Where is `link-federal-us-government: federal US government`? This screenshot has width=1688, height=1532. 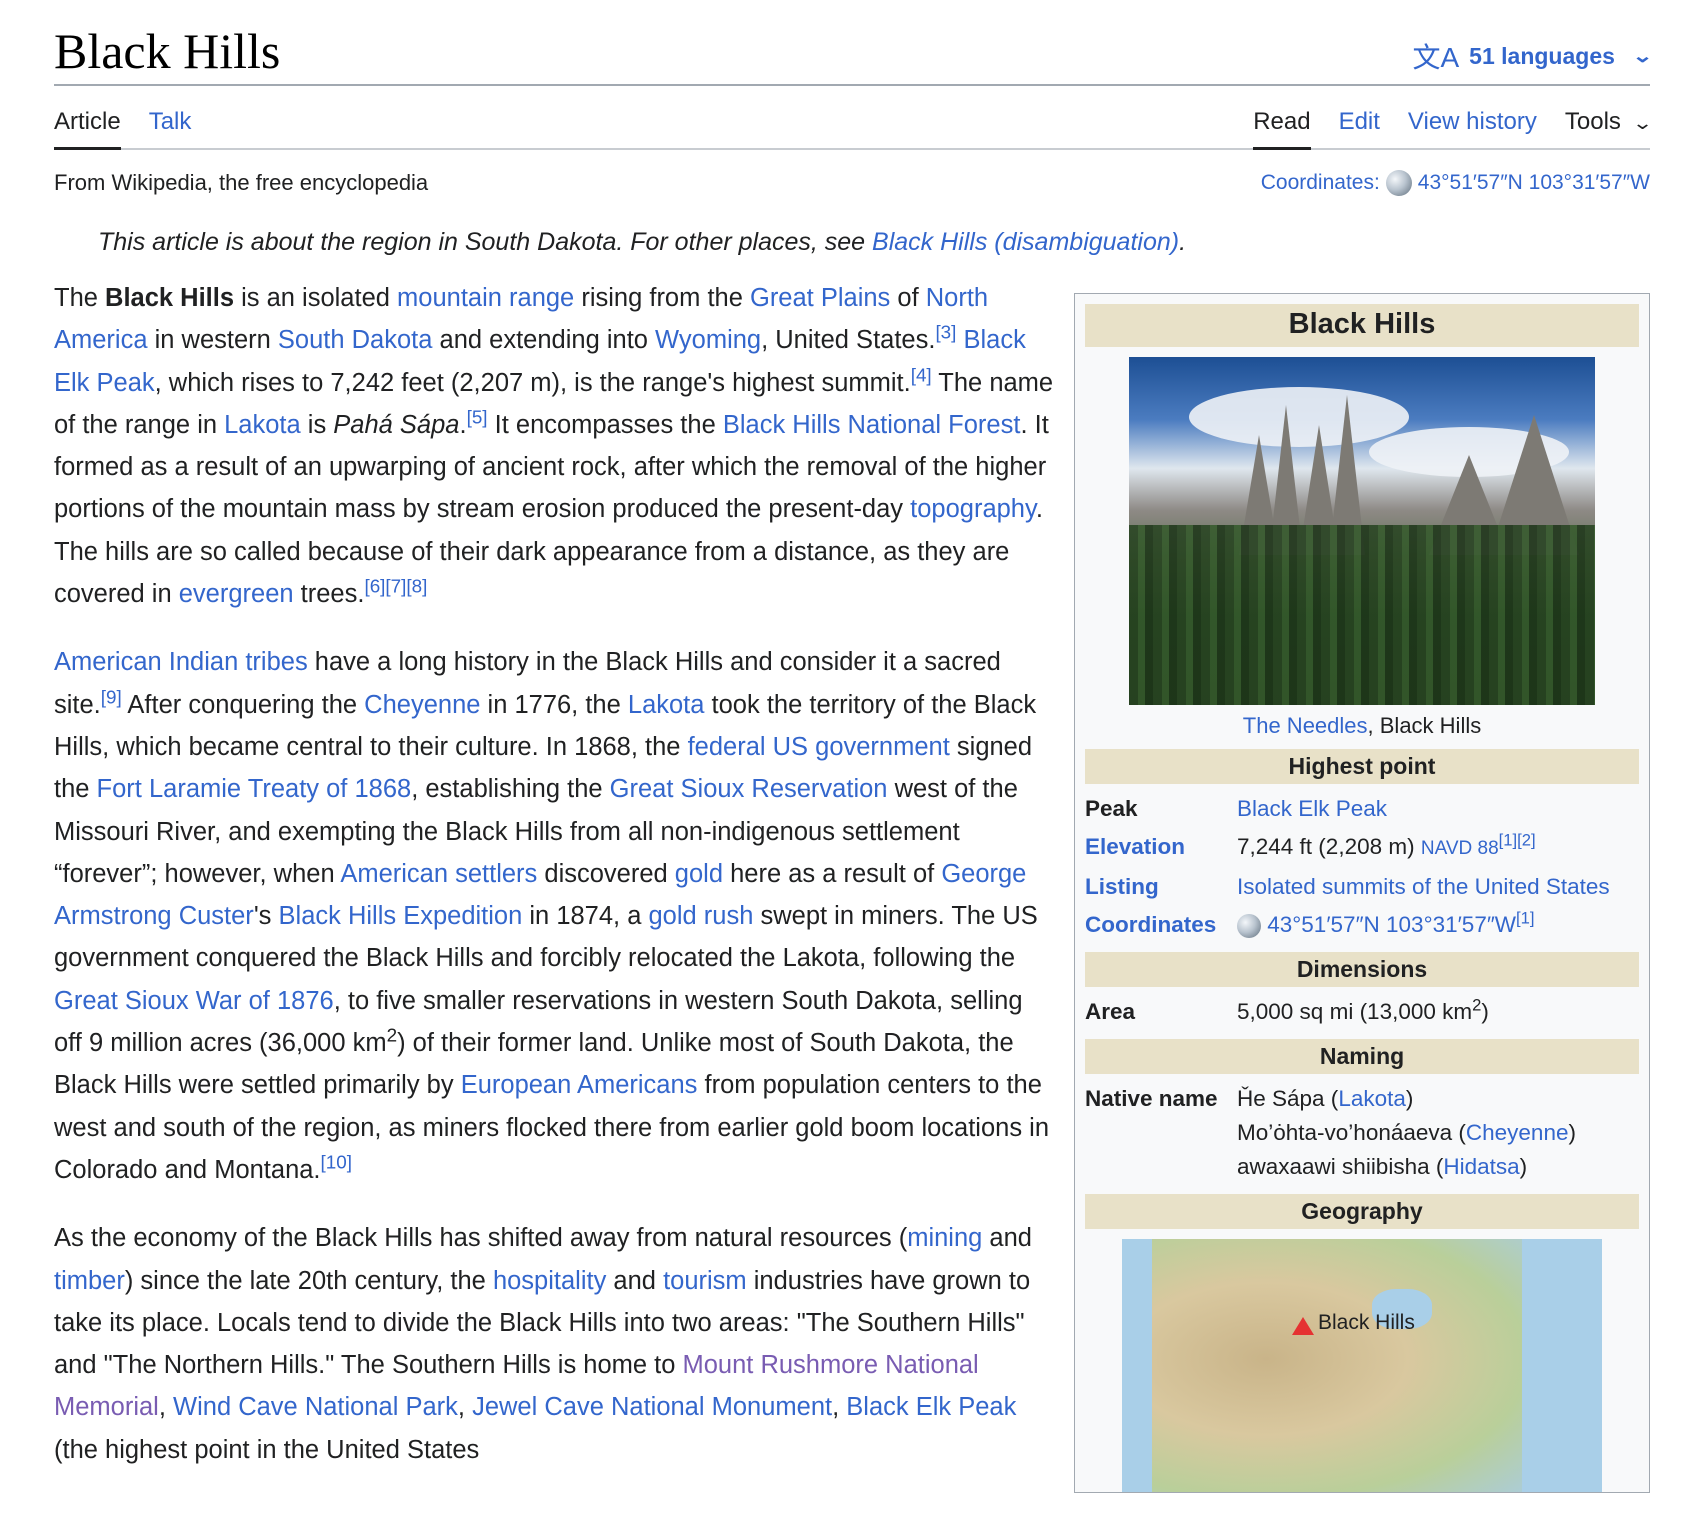
link-federal-us-government: federal US government is located at coordinates (819, 747).